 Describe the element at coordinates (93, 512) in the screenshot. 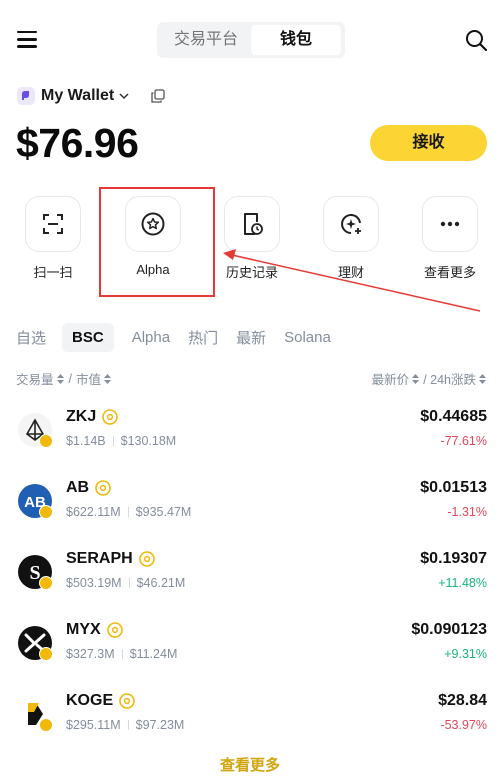

I see `token-volume: $622.11M` at that location.